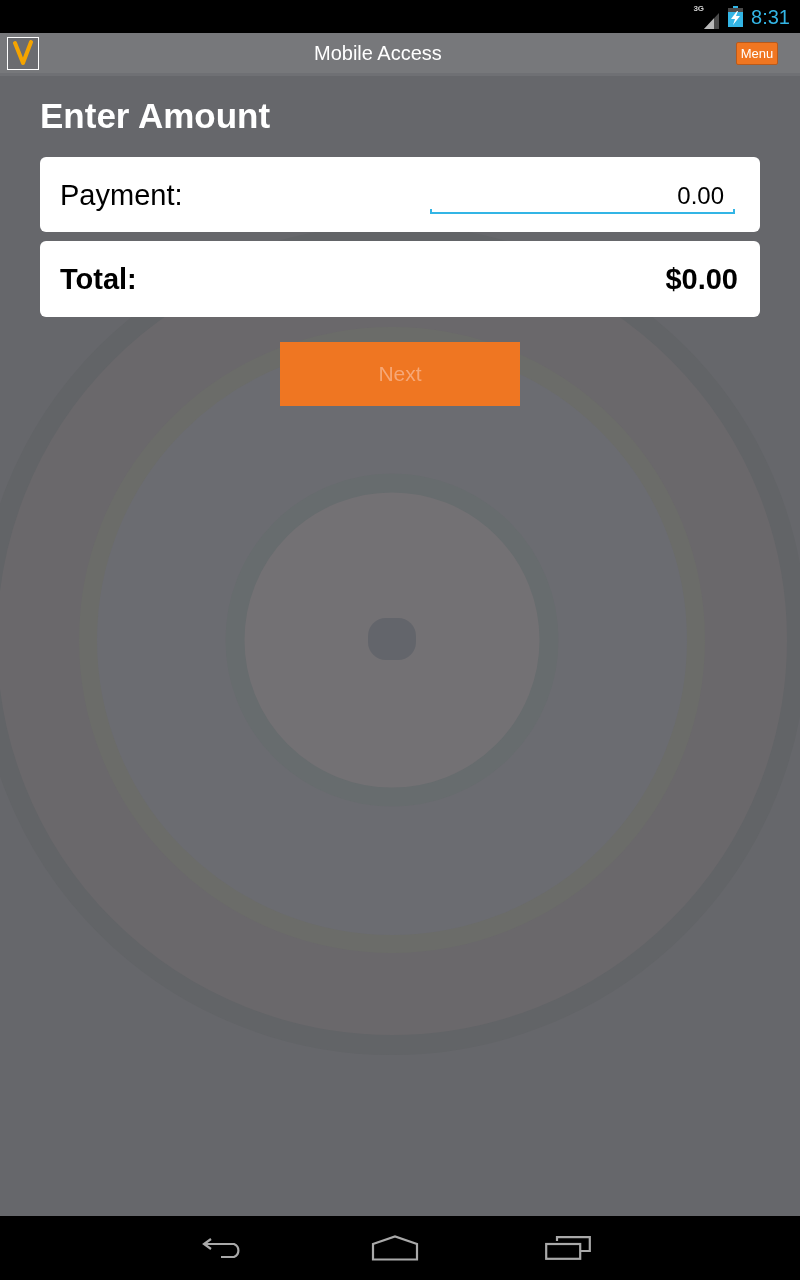 The width and height of the screenshot is (800, 1280). What do you see at coordinates (395, 1248) in the screenshot?
I see `home-icon` at bounding box center [395, 1248].